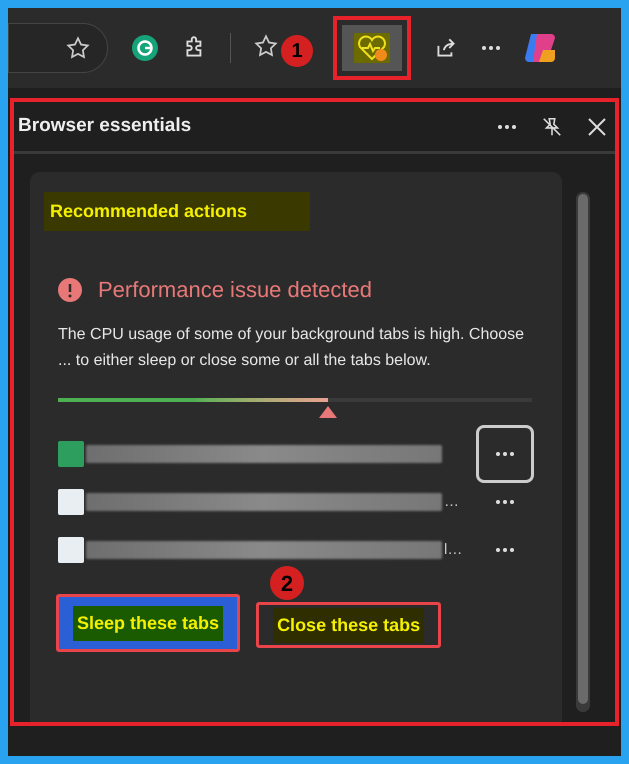 The width and height of the screenshot is (629, 764). Describe the element at coordinates (235, 290) in the screenshot. I see `alert-title: Performance issue detected` at that location.